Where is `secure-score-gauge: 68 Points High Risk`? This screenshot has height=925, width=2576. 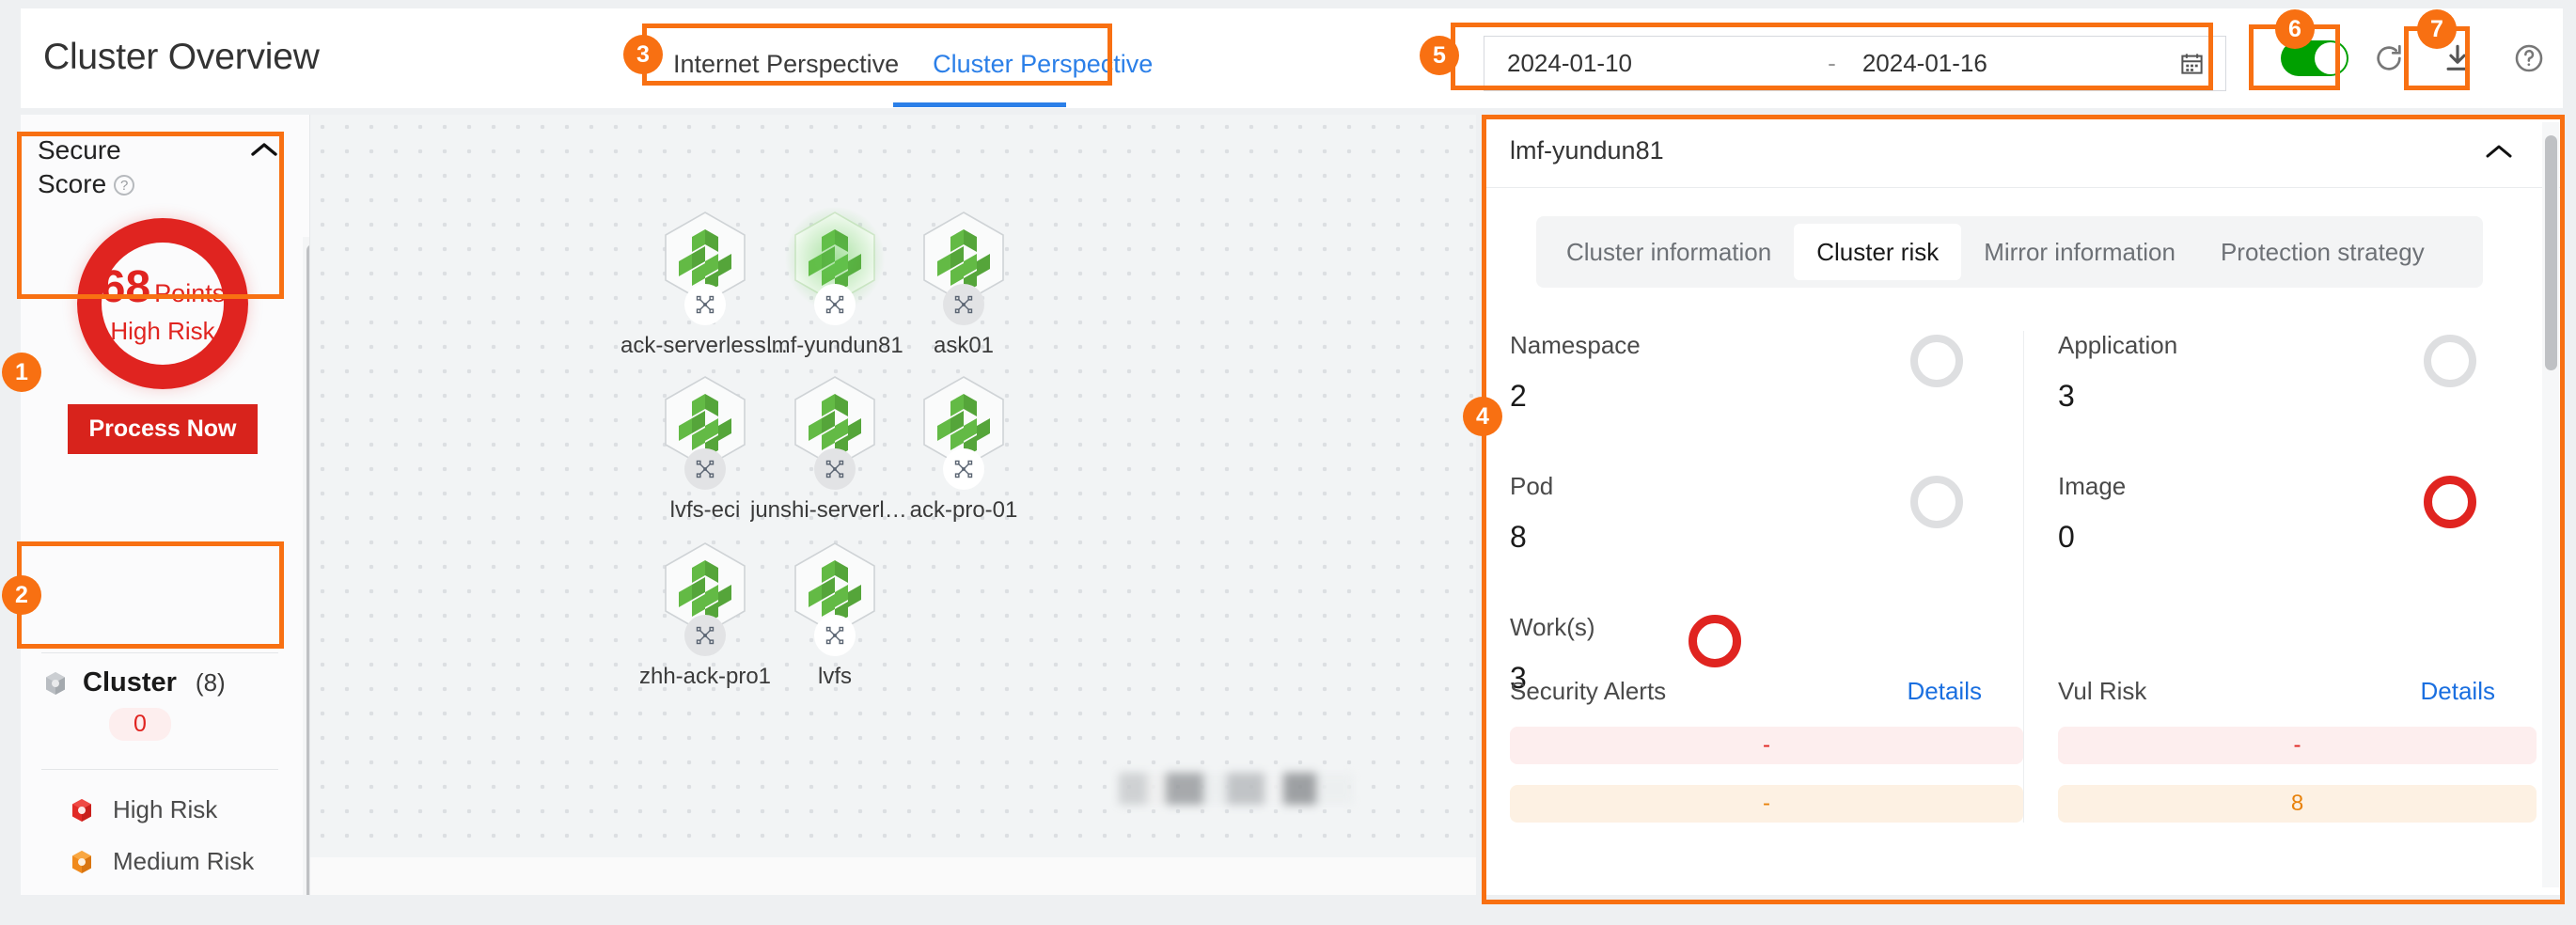 secure-score-gauge: 68 Points High Risk is located at coordinates (163, 303).